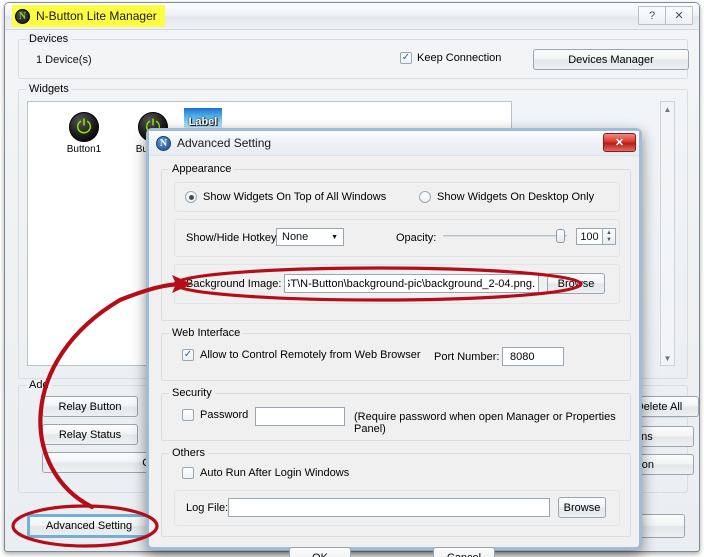  I want to click on keep-connection-row: ✓ Keep Connection, so click(450, 58).